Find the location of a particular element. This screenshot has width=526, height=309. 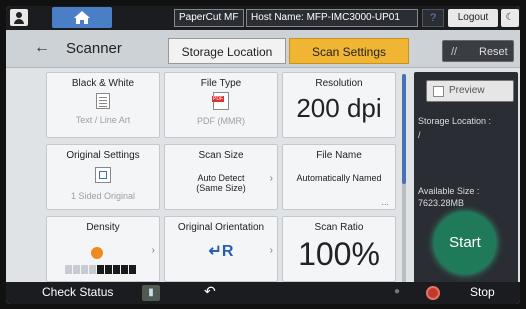

page-title: Scanner is located at coordinates (94, 48).